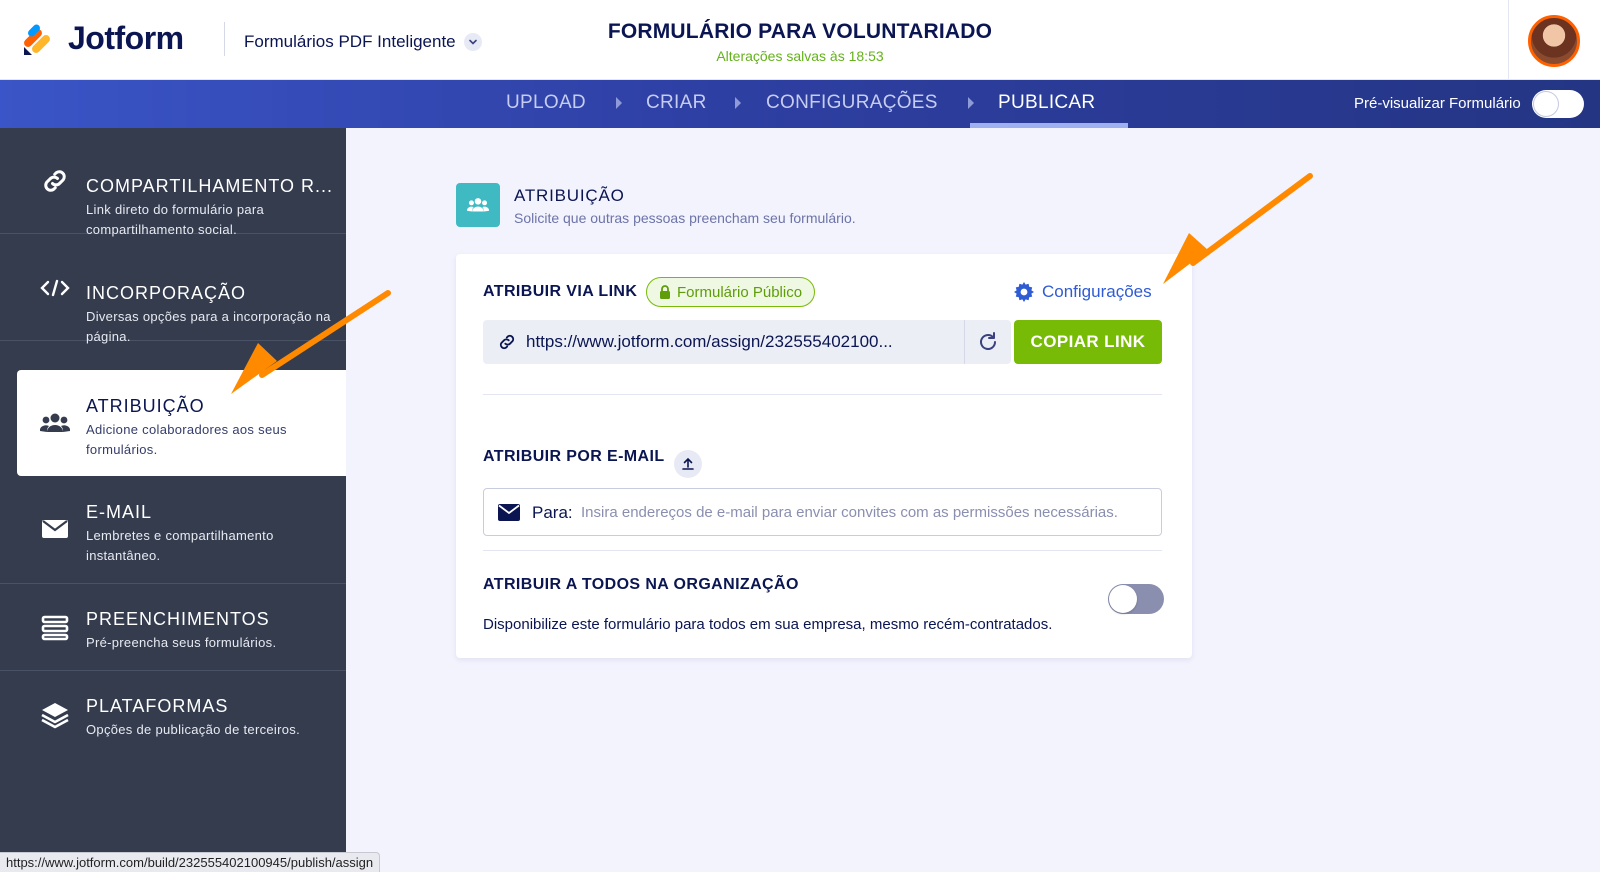 The height and width of the screenshot is (872, 1600). Describe the element at coordinates (55, 288) in the screenshot. I see `code-icon` at that location.